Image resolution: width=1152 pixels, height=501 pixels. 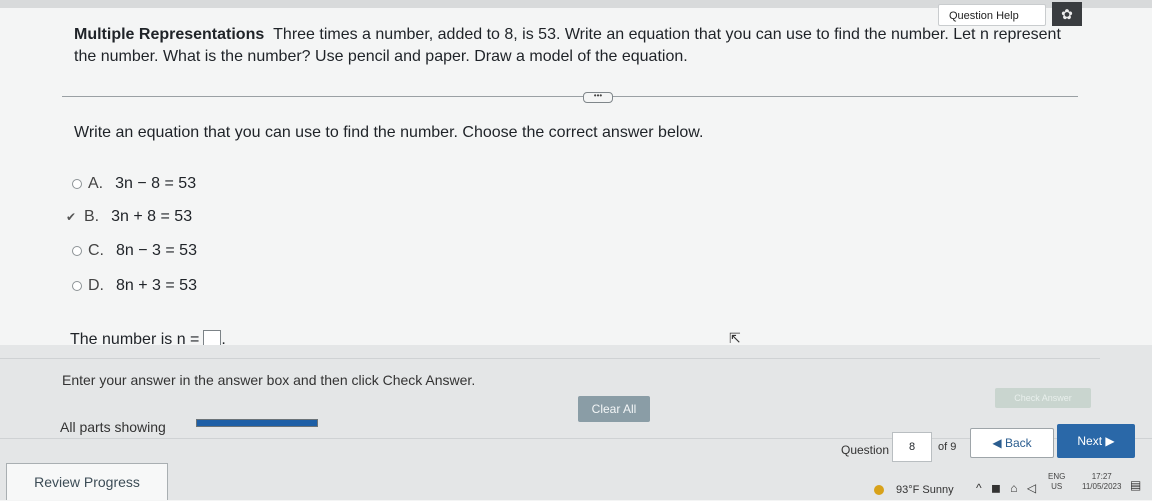 I want to click on question-total: of 9, so click(x=947, y=447).